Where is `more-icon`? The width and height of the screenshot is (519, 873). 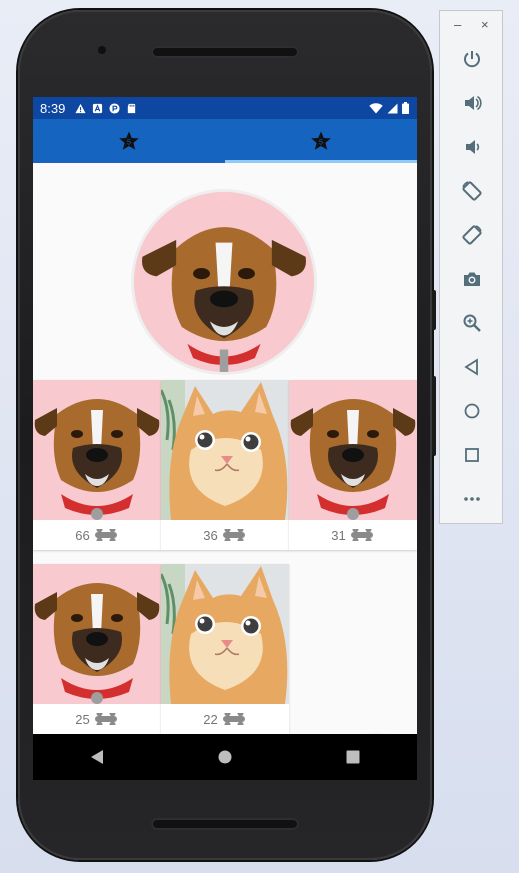 more-icon is located at coordinates (472, 499).